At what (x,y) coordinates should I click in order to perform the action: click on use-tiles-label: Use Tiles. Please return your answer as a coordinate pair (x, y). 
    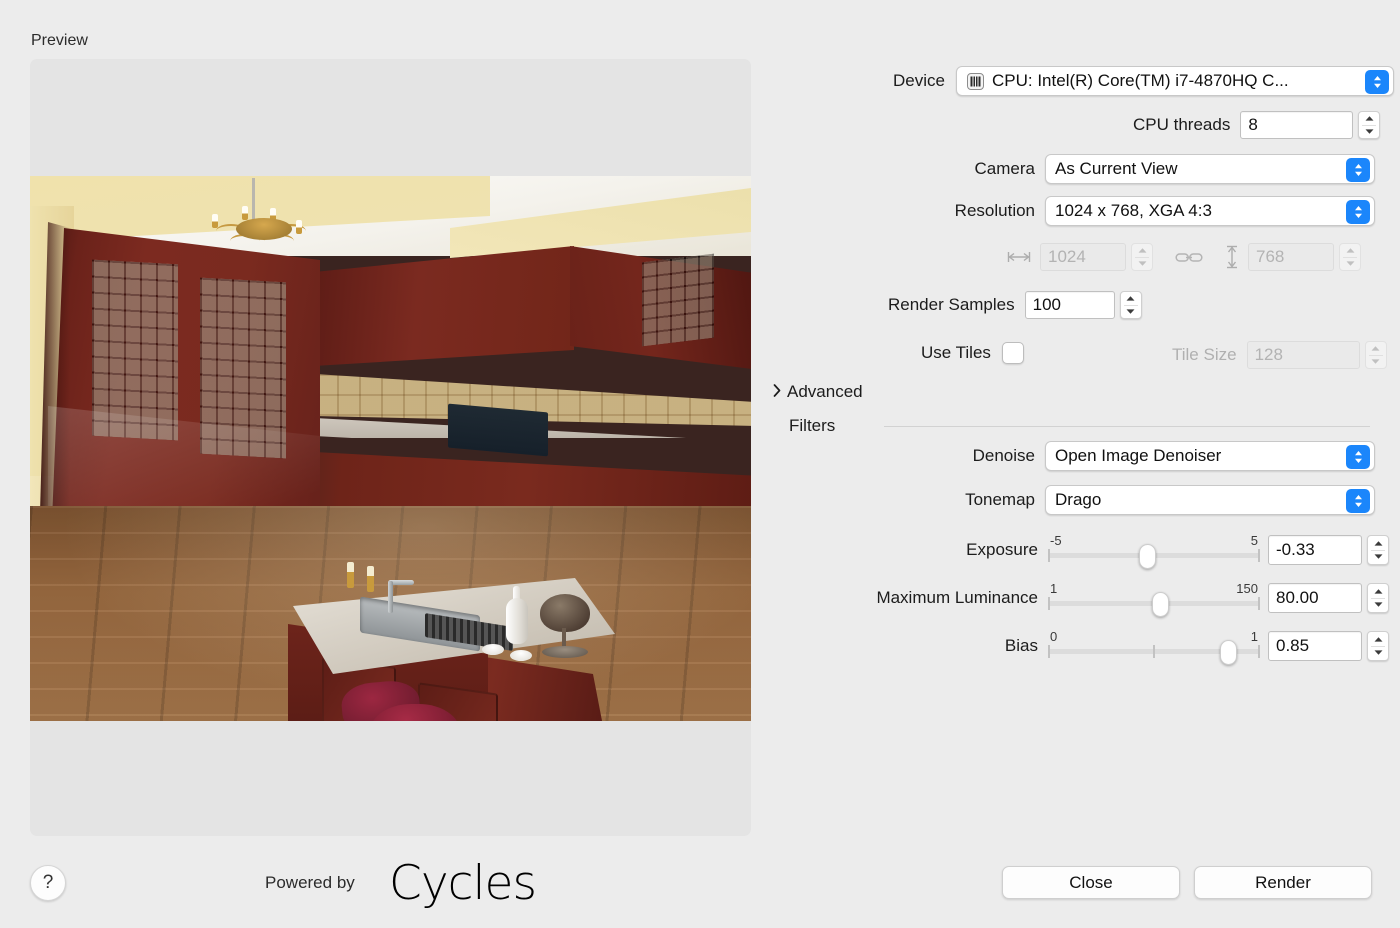
    Looking at the image, I should click on (956, 352).